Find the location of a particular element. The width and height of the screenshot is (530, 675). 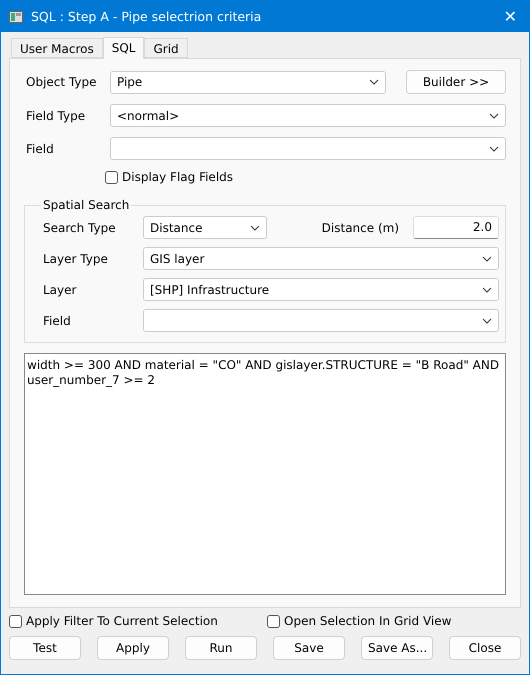

close-button: ✕ is located at coordinates (510, 16).